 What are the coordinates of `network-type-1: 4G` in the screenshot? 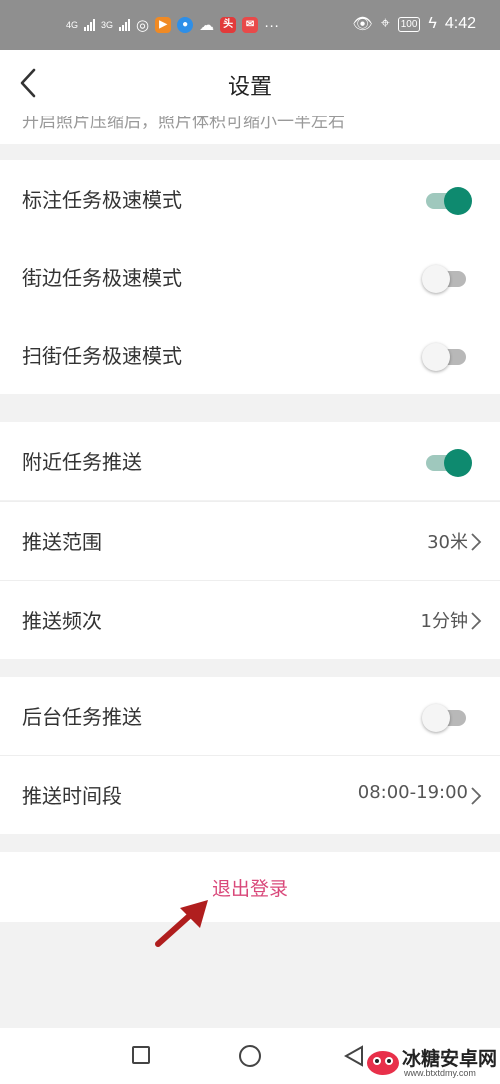 It's located at (72, 24).